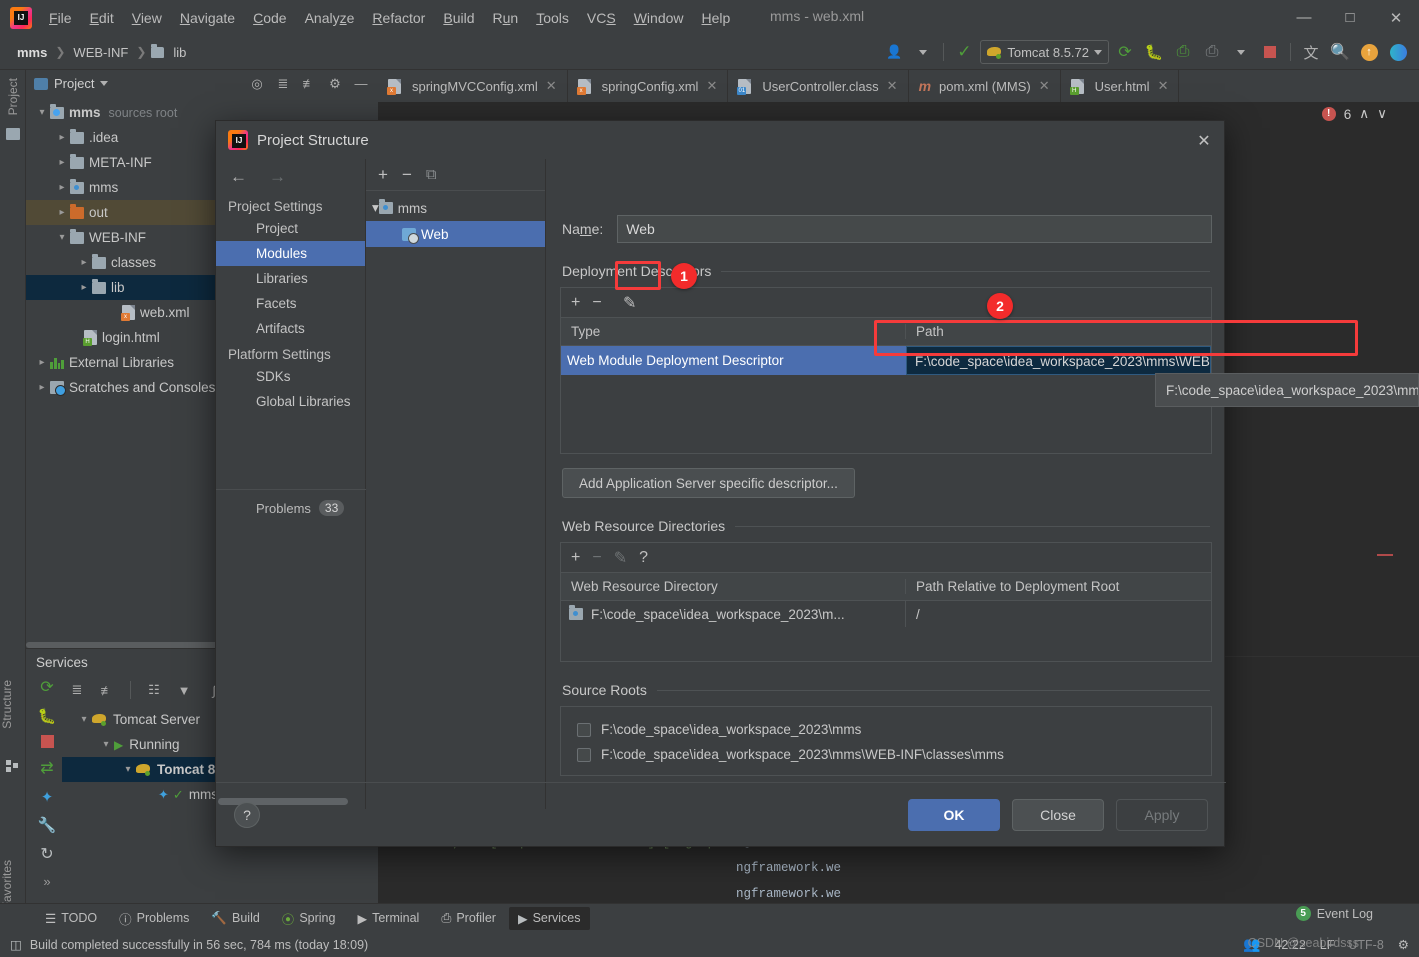 The height and width of the screenshot is (957, 1419). Describe the element at coordinates (1120, 86) in the screenshot. I see `editor-tab-user-html: H User.html ✕` at that location.